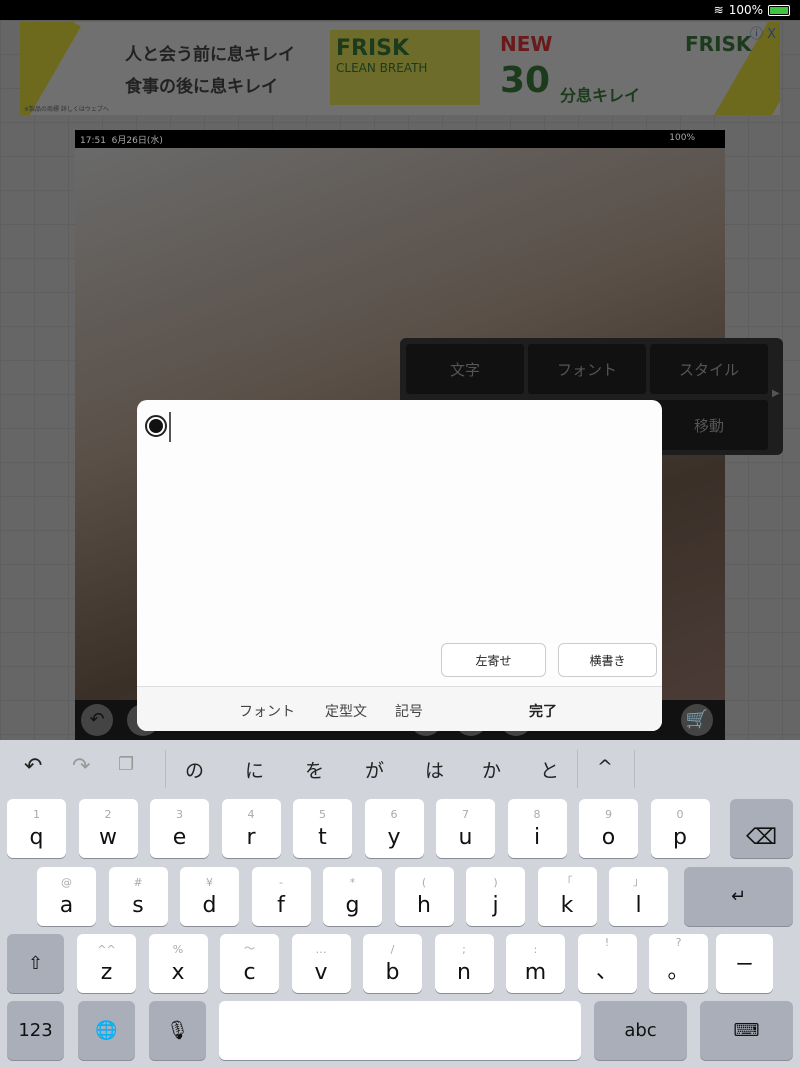 The image size is (800, 1067). What do you see at coordinates (409, 711) in the screenshot?
I see `symbol-button: 記号` at bounding box center [409, 711].